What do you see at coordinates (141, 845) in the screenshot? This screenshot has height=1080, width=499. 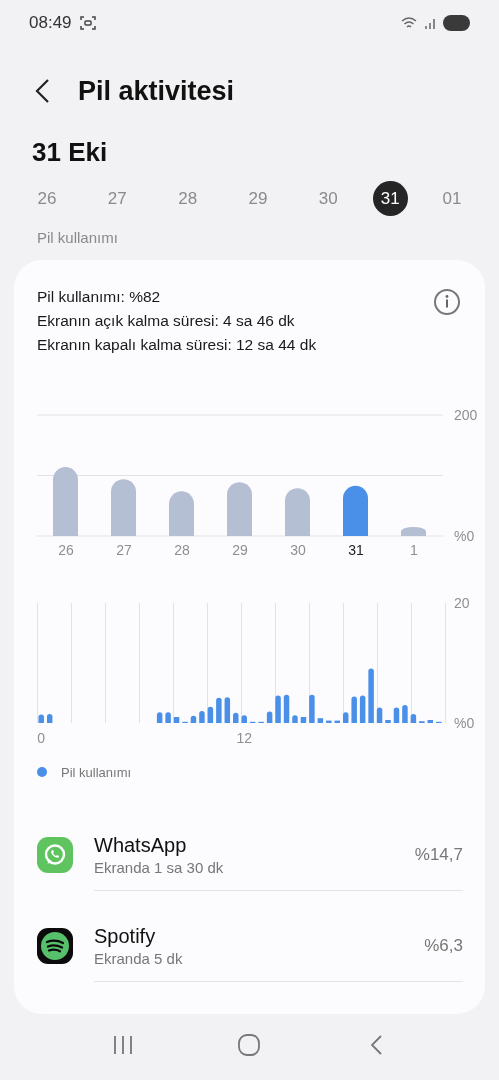 I see `app-name: WhatsApp` at bounding box center [141, 845].